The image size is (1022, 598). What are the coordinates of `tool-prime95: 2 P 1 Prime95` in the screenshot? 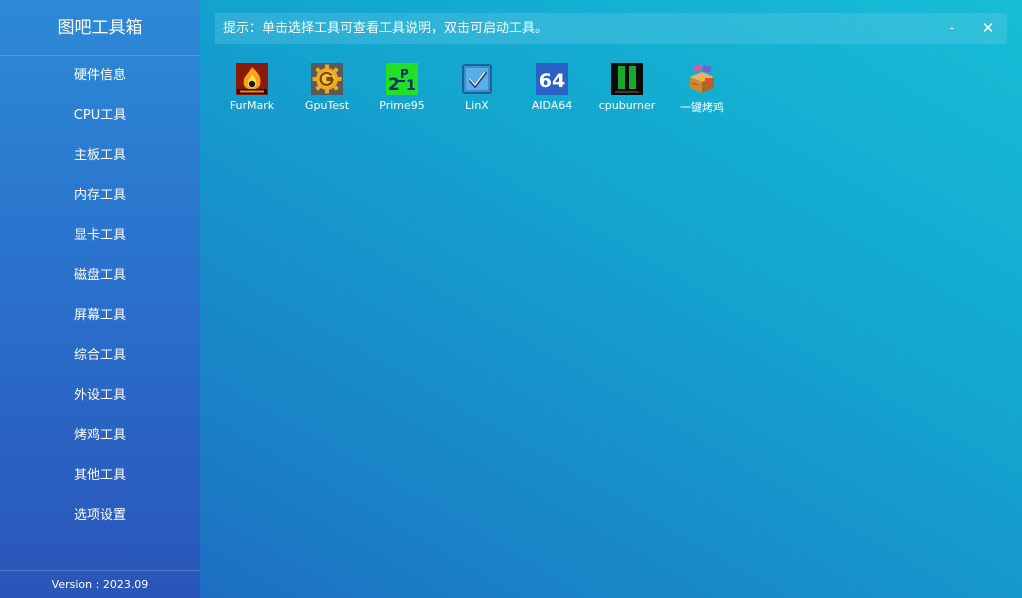 It's located at (402, 90).